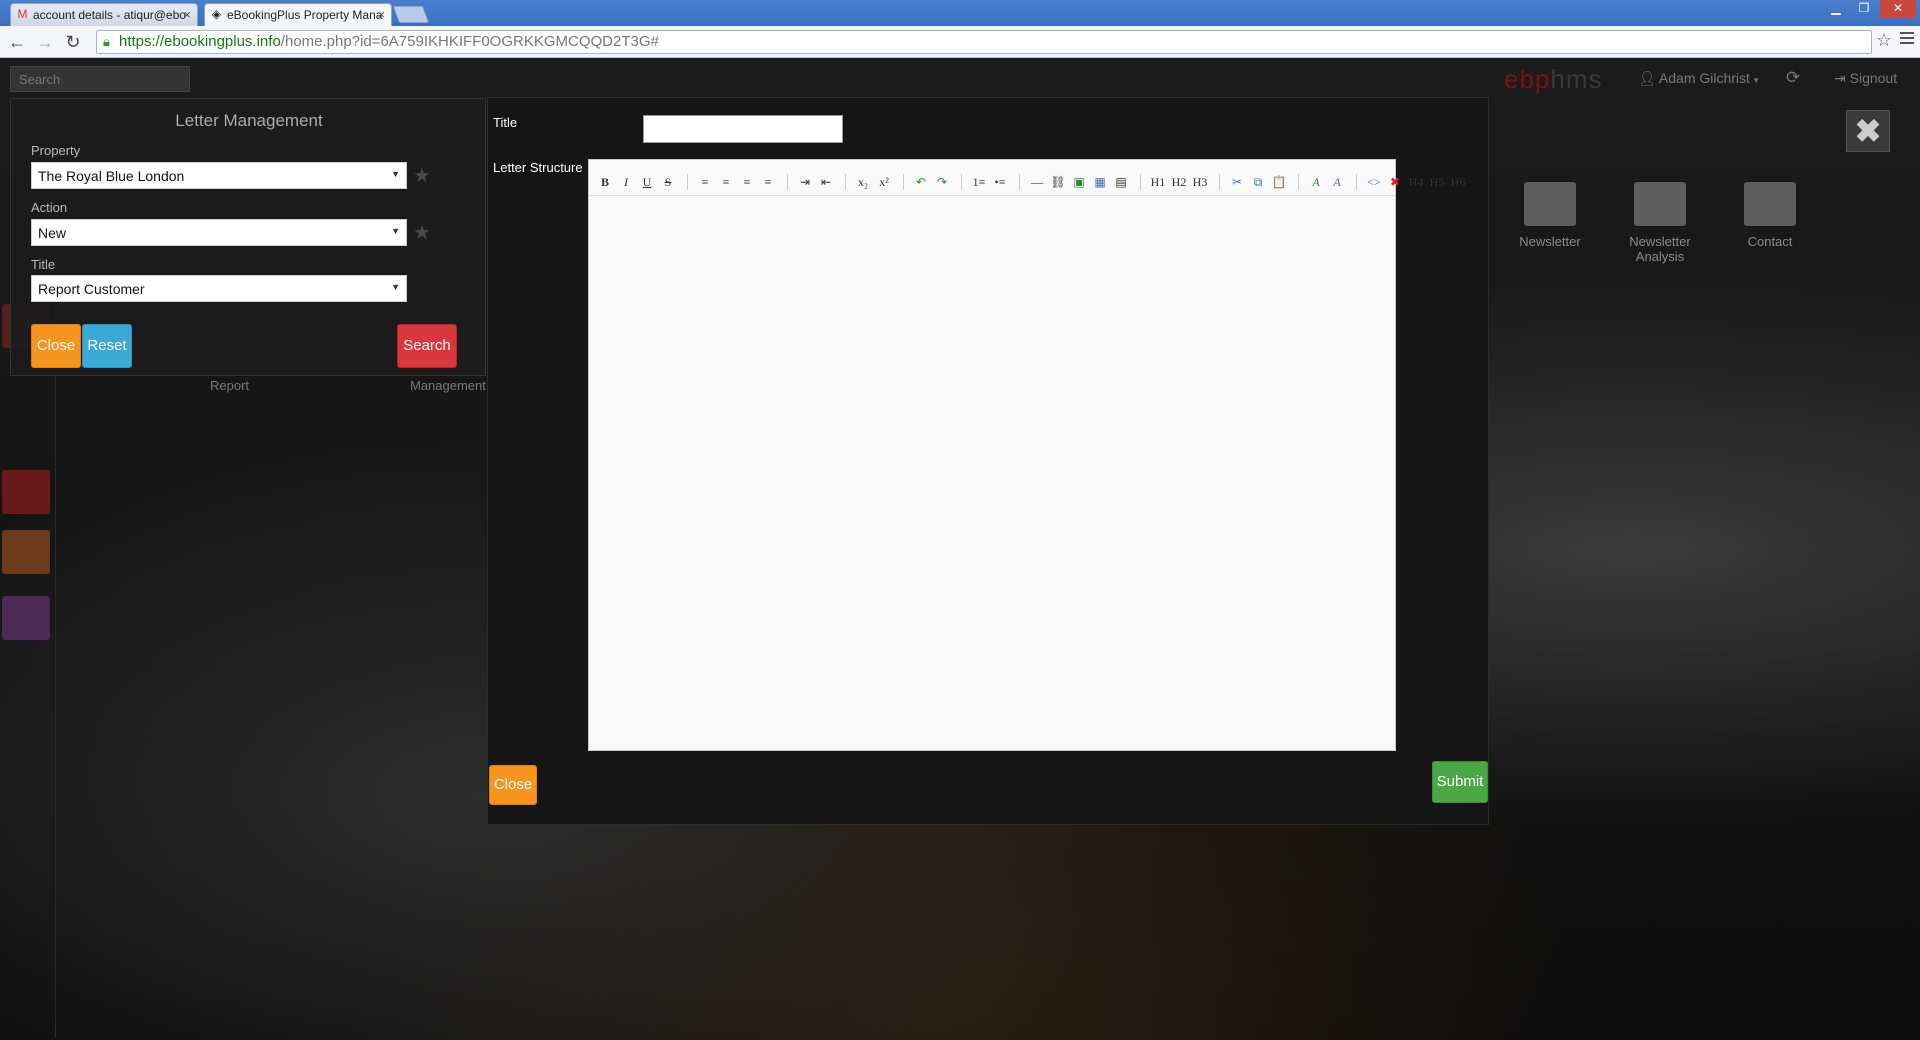 The width and height of the screenshot is (1920, 1040). I want to click on letter-structure-label: Letter Structure, so click(538, 167).